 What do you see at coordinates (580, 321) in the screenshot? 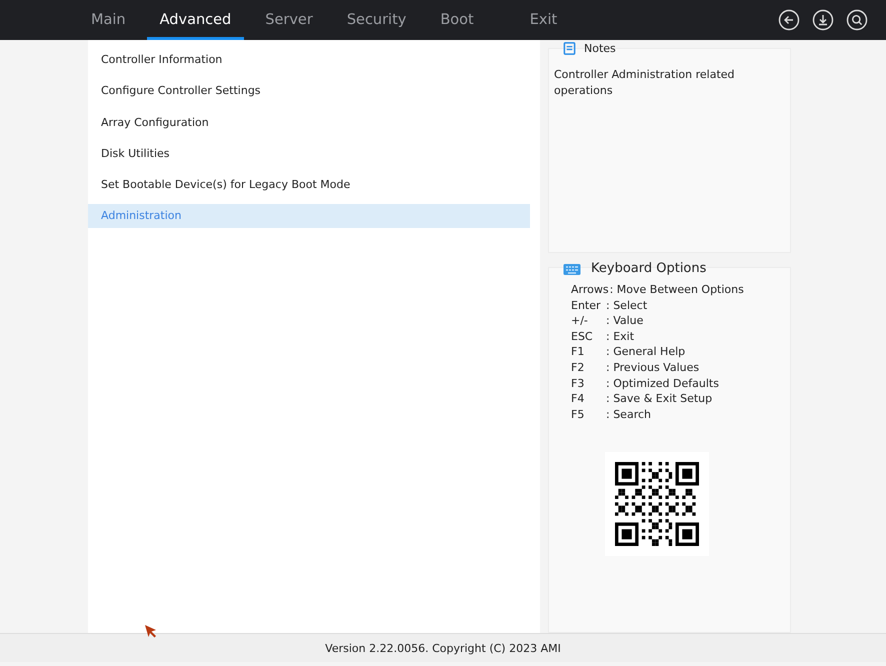
I see `key-label: +/-` at bounding box center [580, 321].